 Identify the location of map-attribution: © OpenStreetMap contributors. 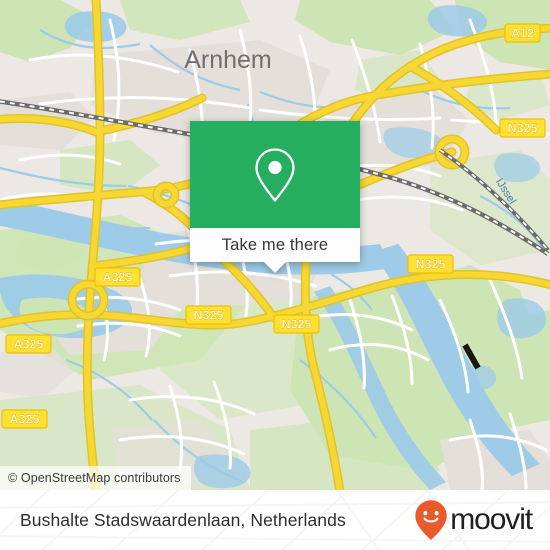
(95, 478).